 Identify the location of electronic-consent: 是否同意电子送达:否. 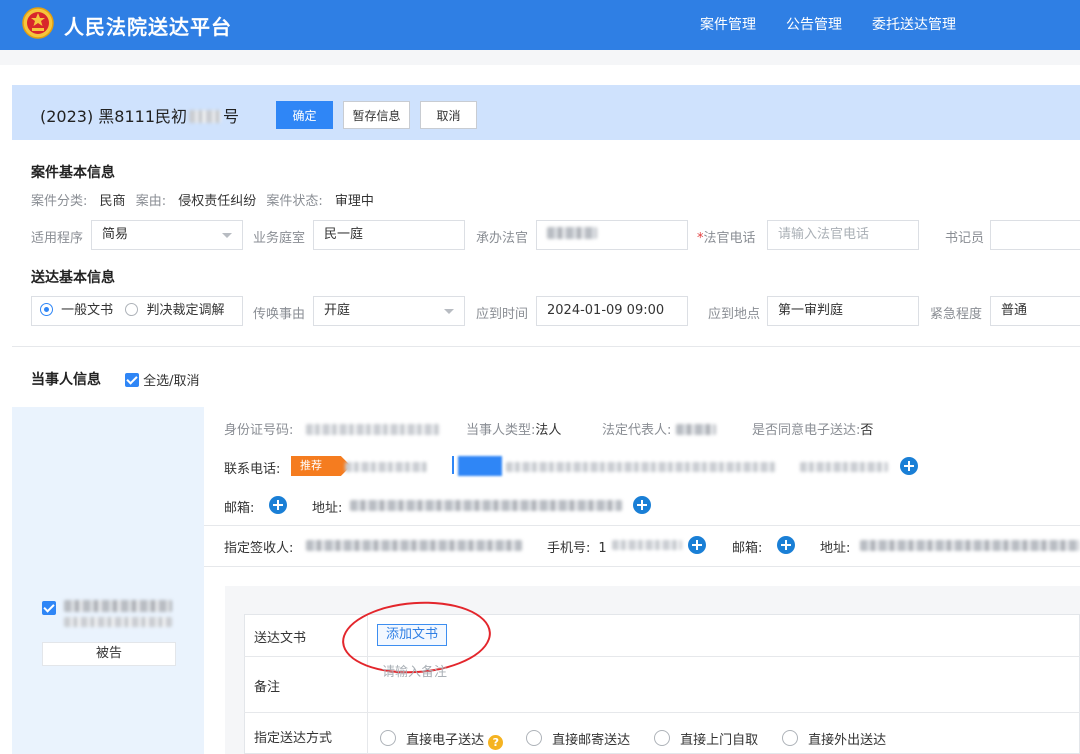
(813, 430).